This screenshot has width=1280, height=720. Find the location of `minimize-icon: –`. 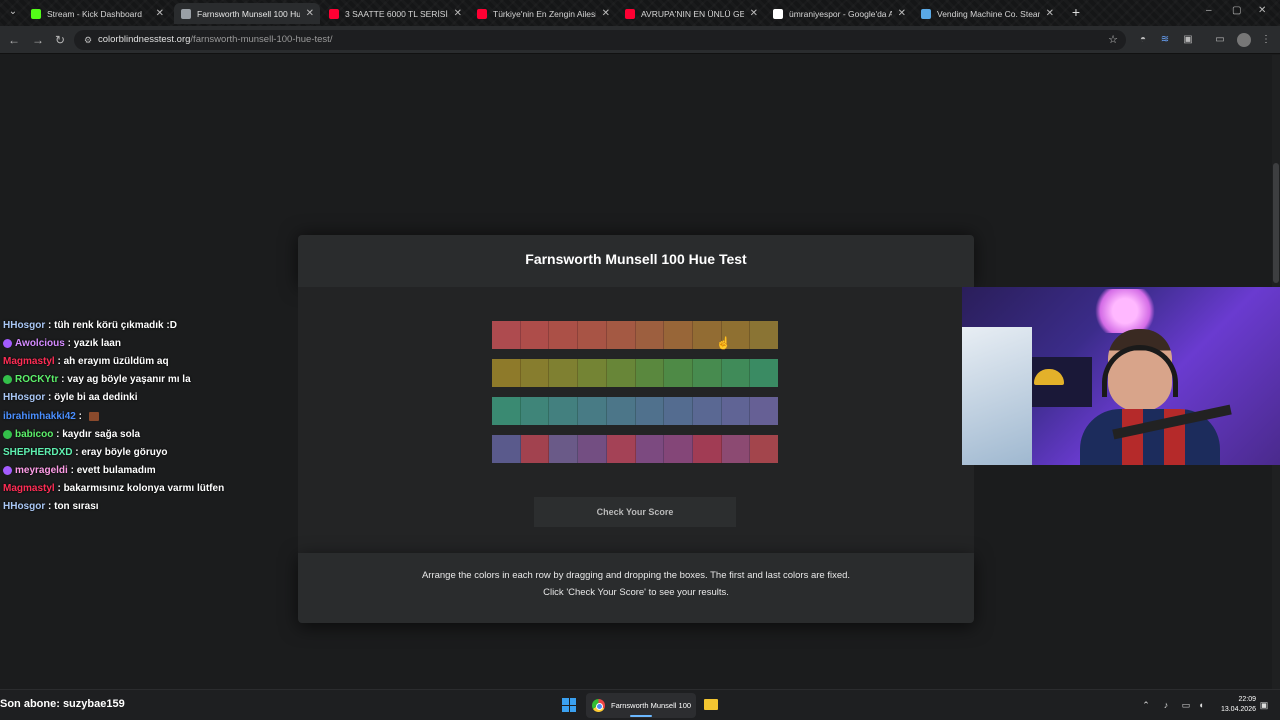

minimize-icon: – is located at coordinates (1209, 10).